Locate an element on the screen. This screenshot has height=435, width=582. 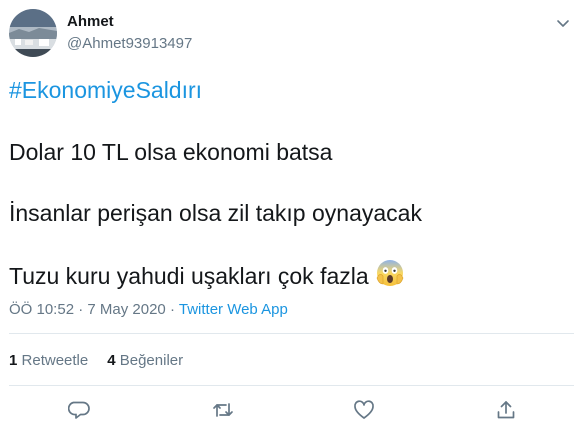
author-handle: @Ahmet93913497 is located at coordinates (129, 43).